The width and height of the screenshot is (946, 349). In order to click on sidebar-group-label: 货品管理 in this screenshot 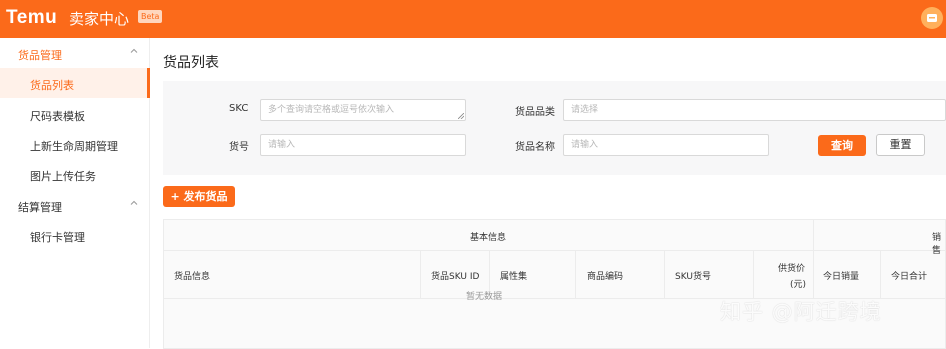, I will do `click(40, 55)`.